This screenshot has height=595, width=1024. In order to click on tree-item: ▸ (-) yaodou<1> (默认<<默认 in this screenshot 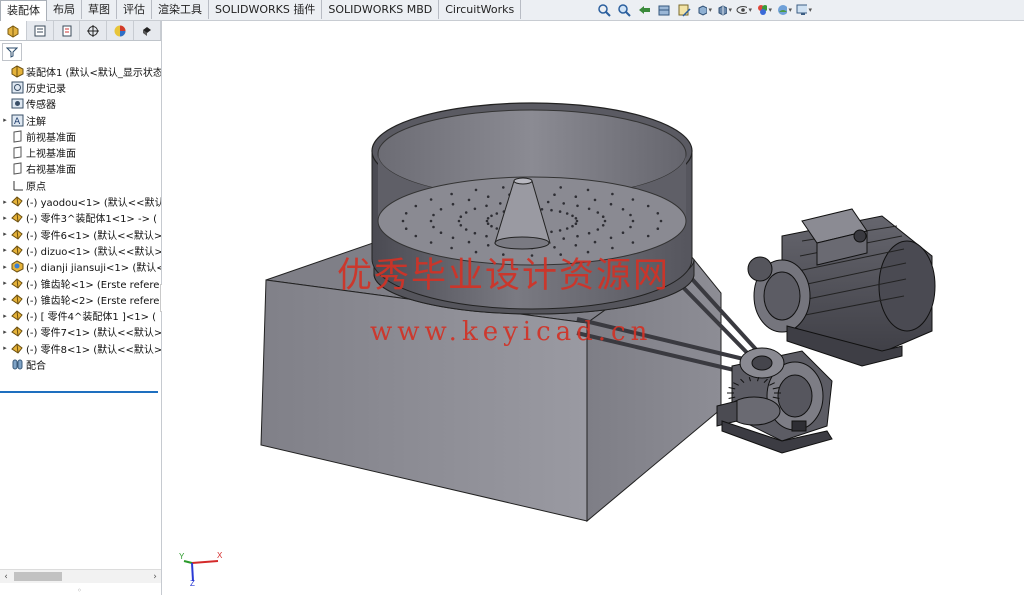, I will do `click(80, 201)`.